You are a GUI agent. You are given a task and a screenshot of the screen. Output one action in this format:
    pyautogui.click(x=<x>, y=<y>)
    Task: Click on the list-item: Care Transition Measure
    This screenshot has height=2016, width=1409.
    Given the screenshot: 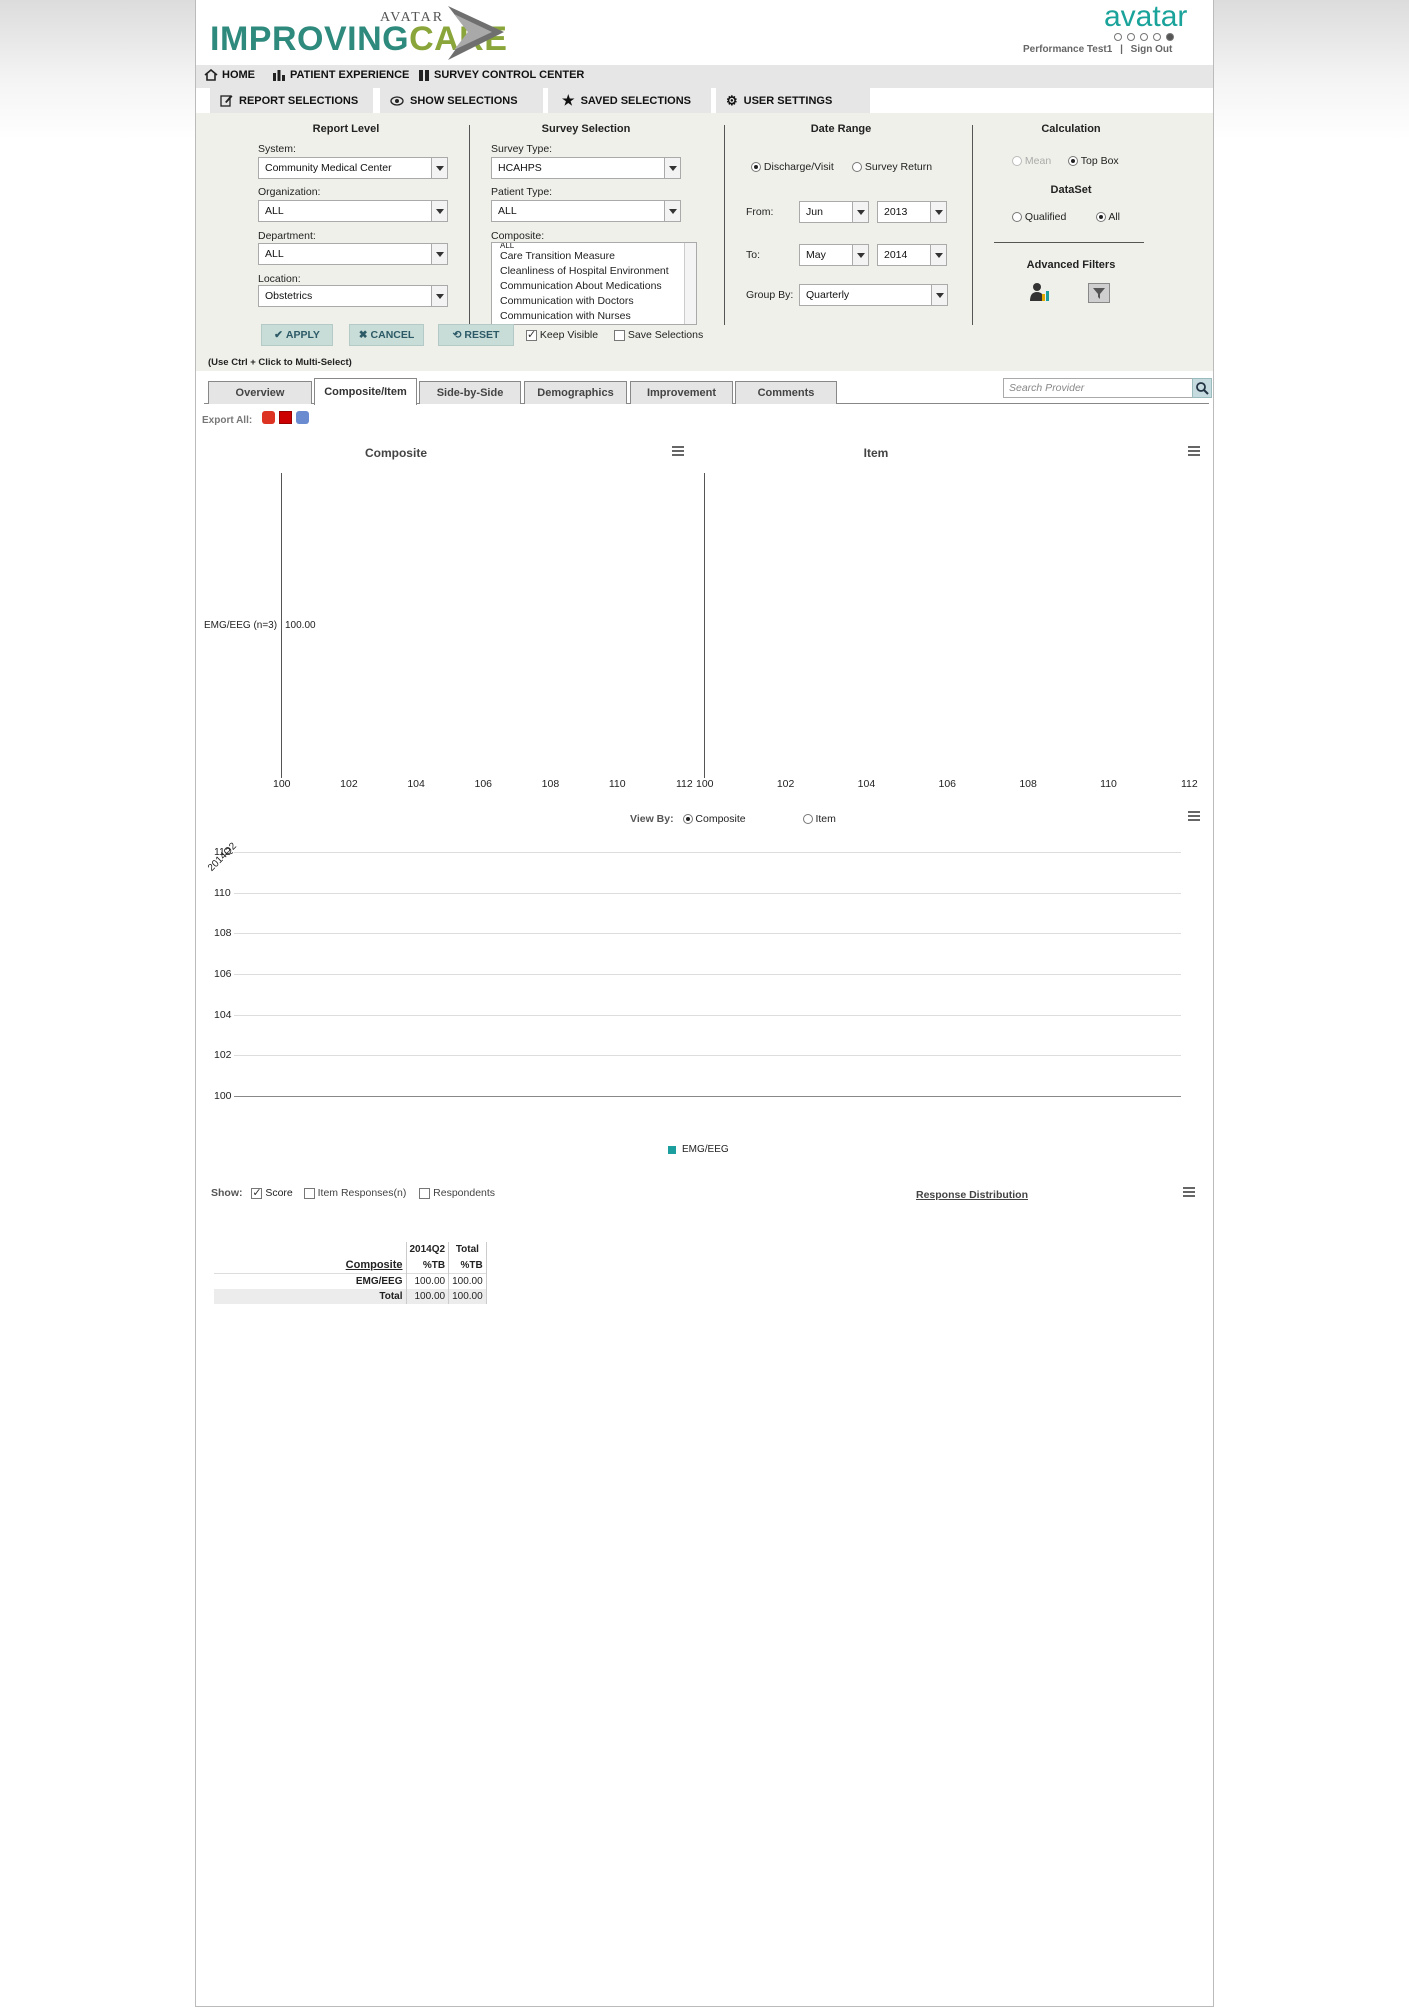 What is the action you would take?
    pyautogui.click(x=594, y=256)
    